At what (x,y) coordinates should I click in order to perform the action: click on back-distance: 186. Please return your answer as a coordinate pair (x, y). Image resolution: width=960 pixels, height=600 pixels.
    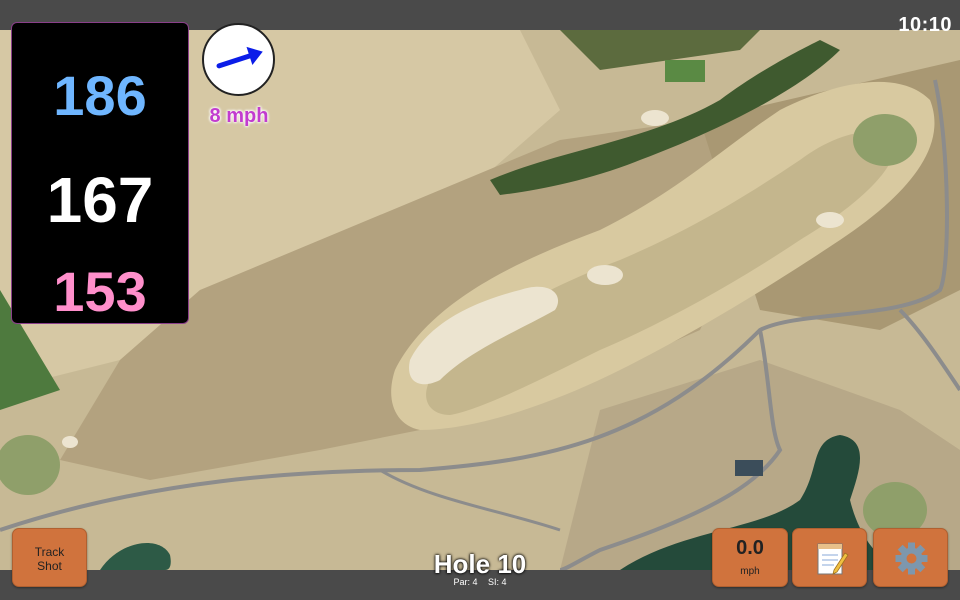
    Looking at the image, I should click on (100, 95).